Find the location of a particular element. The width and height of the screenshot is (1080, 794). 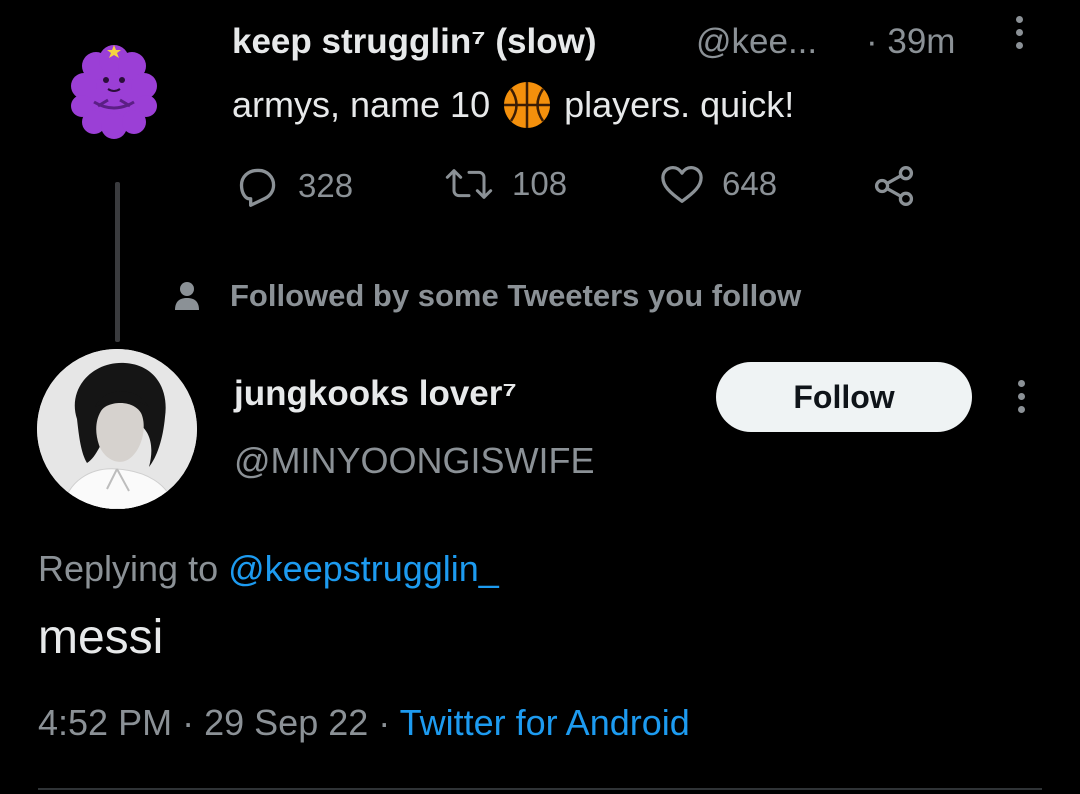

person-icon is located at coordinates (187, 296).